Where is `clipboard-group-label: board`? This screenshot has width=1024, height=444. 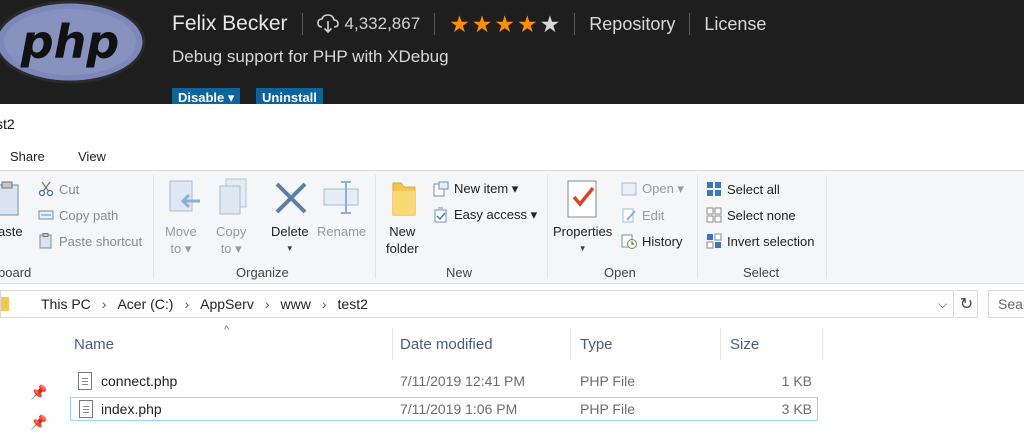 clipboard-group-label: board is located at coordinates (16, 272).